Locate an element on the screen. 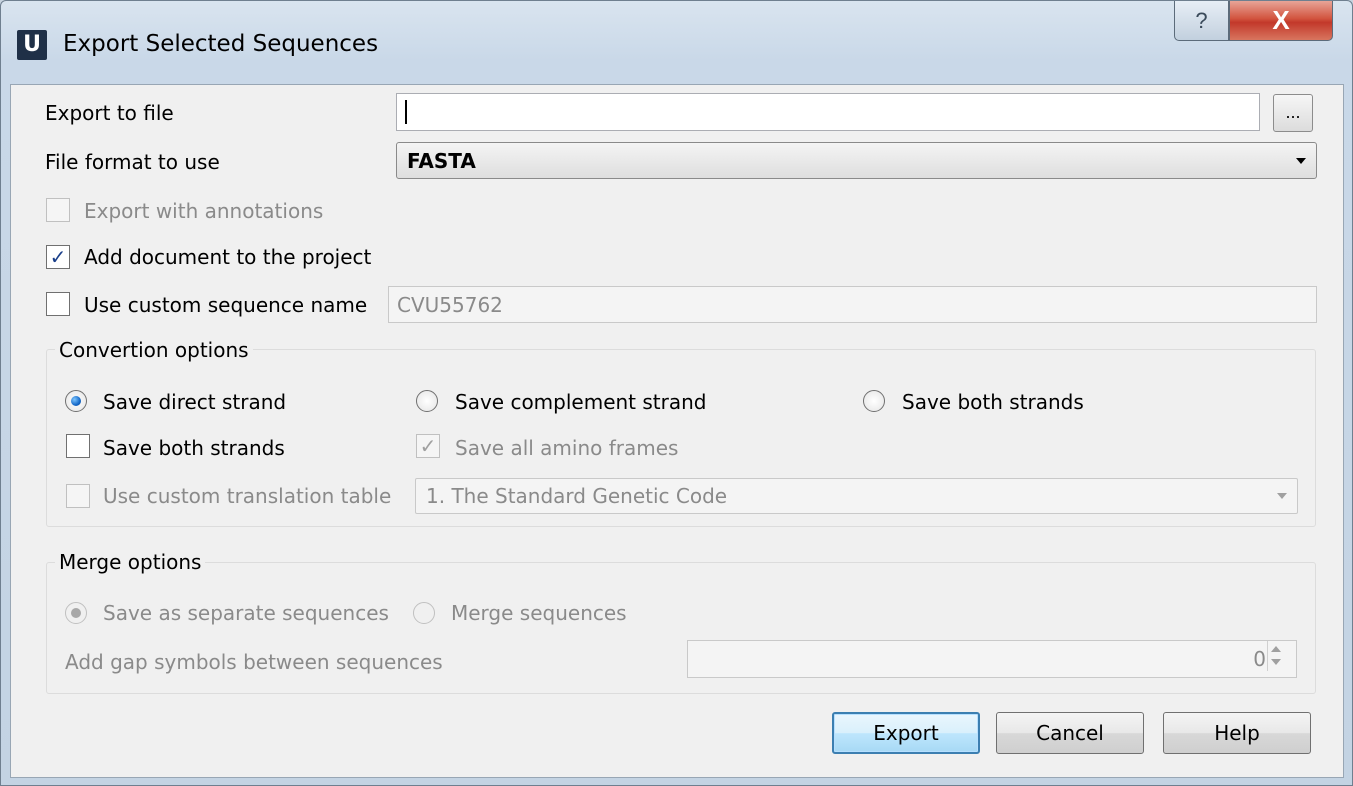 The height and width of the screenshot is (786, 1353). save-complement-strand-radio is located at coordinates (427, 401).